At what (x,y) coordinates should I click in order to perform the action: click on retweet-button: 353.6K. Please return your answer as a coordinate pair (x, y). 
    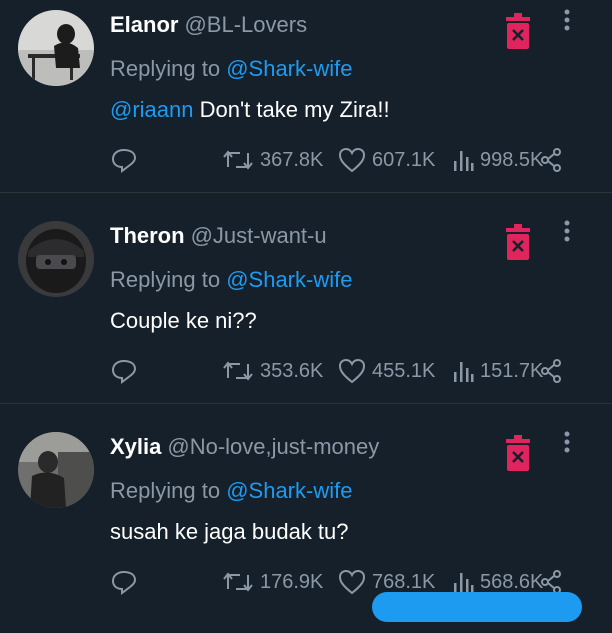
    Looking at the image, I should click on (272, 371).